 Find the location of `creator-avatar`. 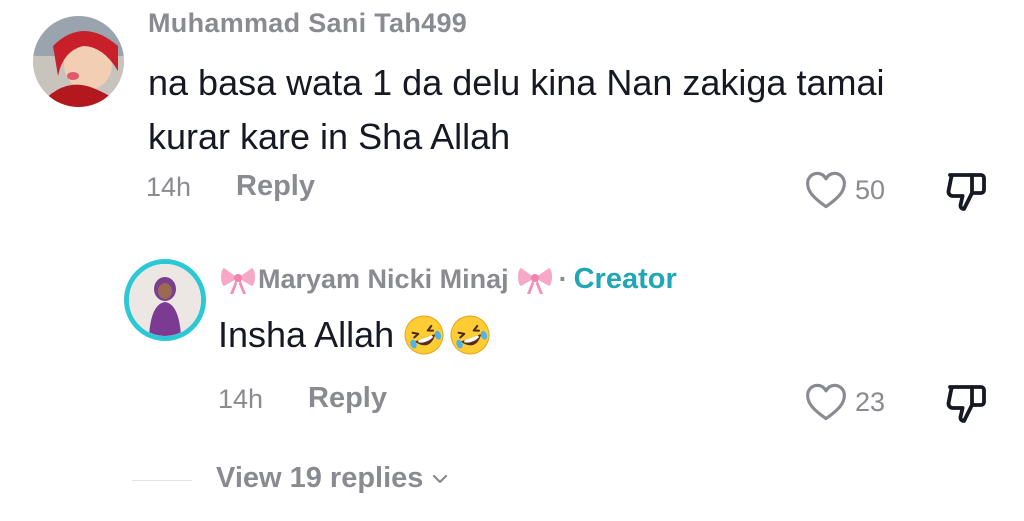

creator-avatar is located at coordinates (165, 300).